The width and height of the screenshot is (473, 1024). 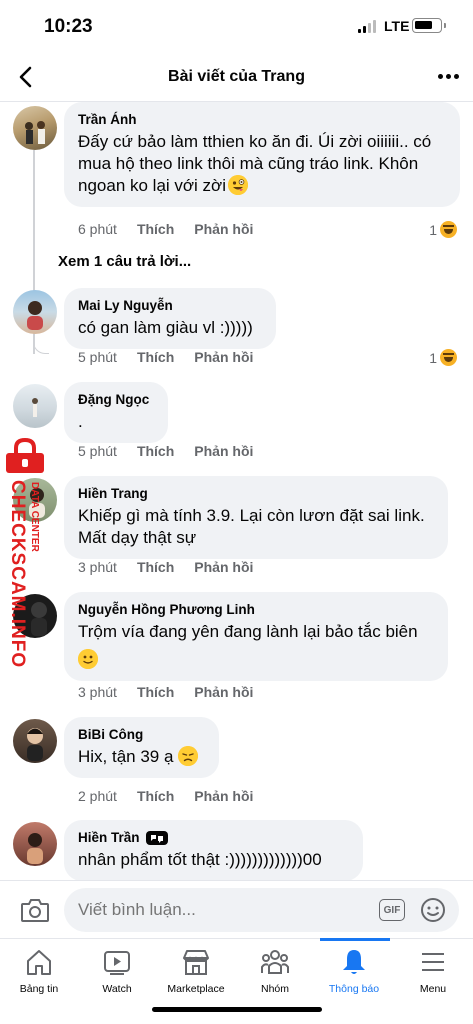 What do you see at coordinates (116, 412) in the screenshot?
I see `comment-bubble: Đặng Ngọc .` at bounding box center [116, 412].